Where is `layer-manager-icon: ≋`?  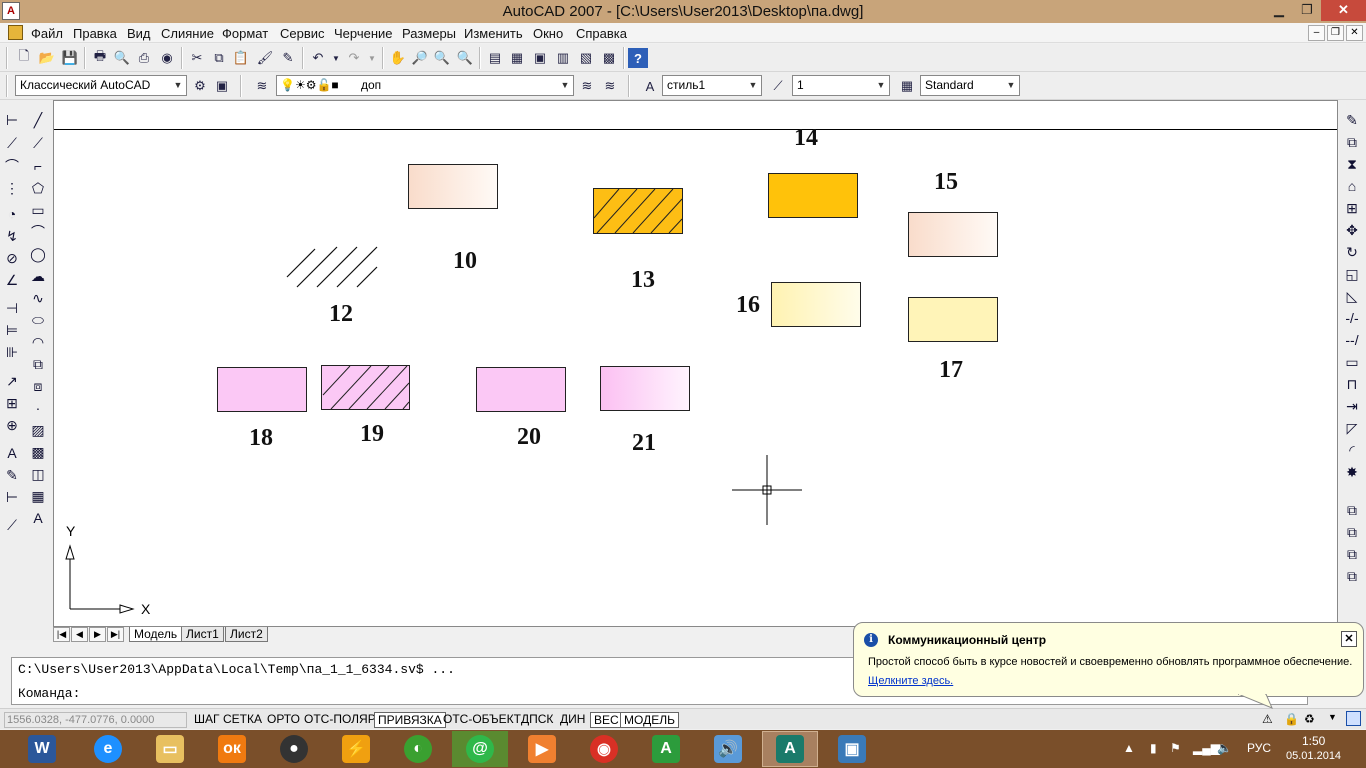 layer-manager-icon: ≋ is located at coordinates (262, 86).